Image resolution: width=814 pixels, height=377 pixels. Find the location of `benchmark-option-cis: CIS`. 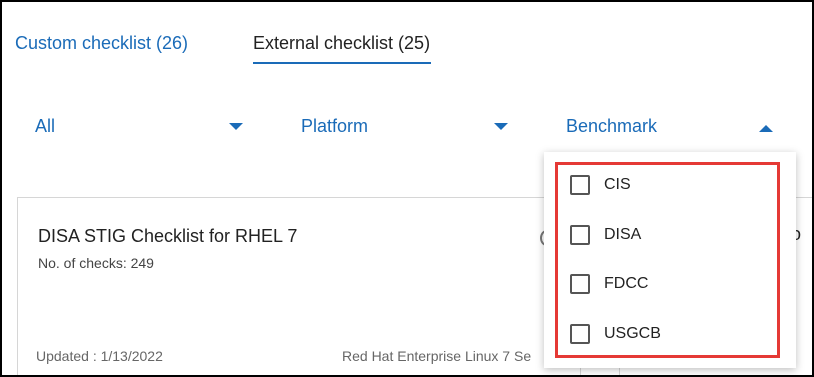

benchmark-option-cis: CIS is located at coordinates (600, 185).